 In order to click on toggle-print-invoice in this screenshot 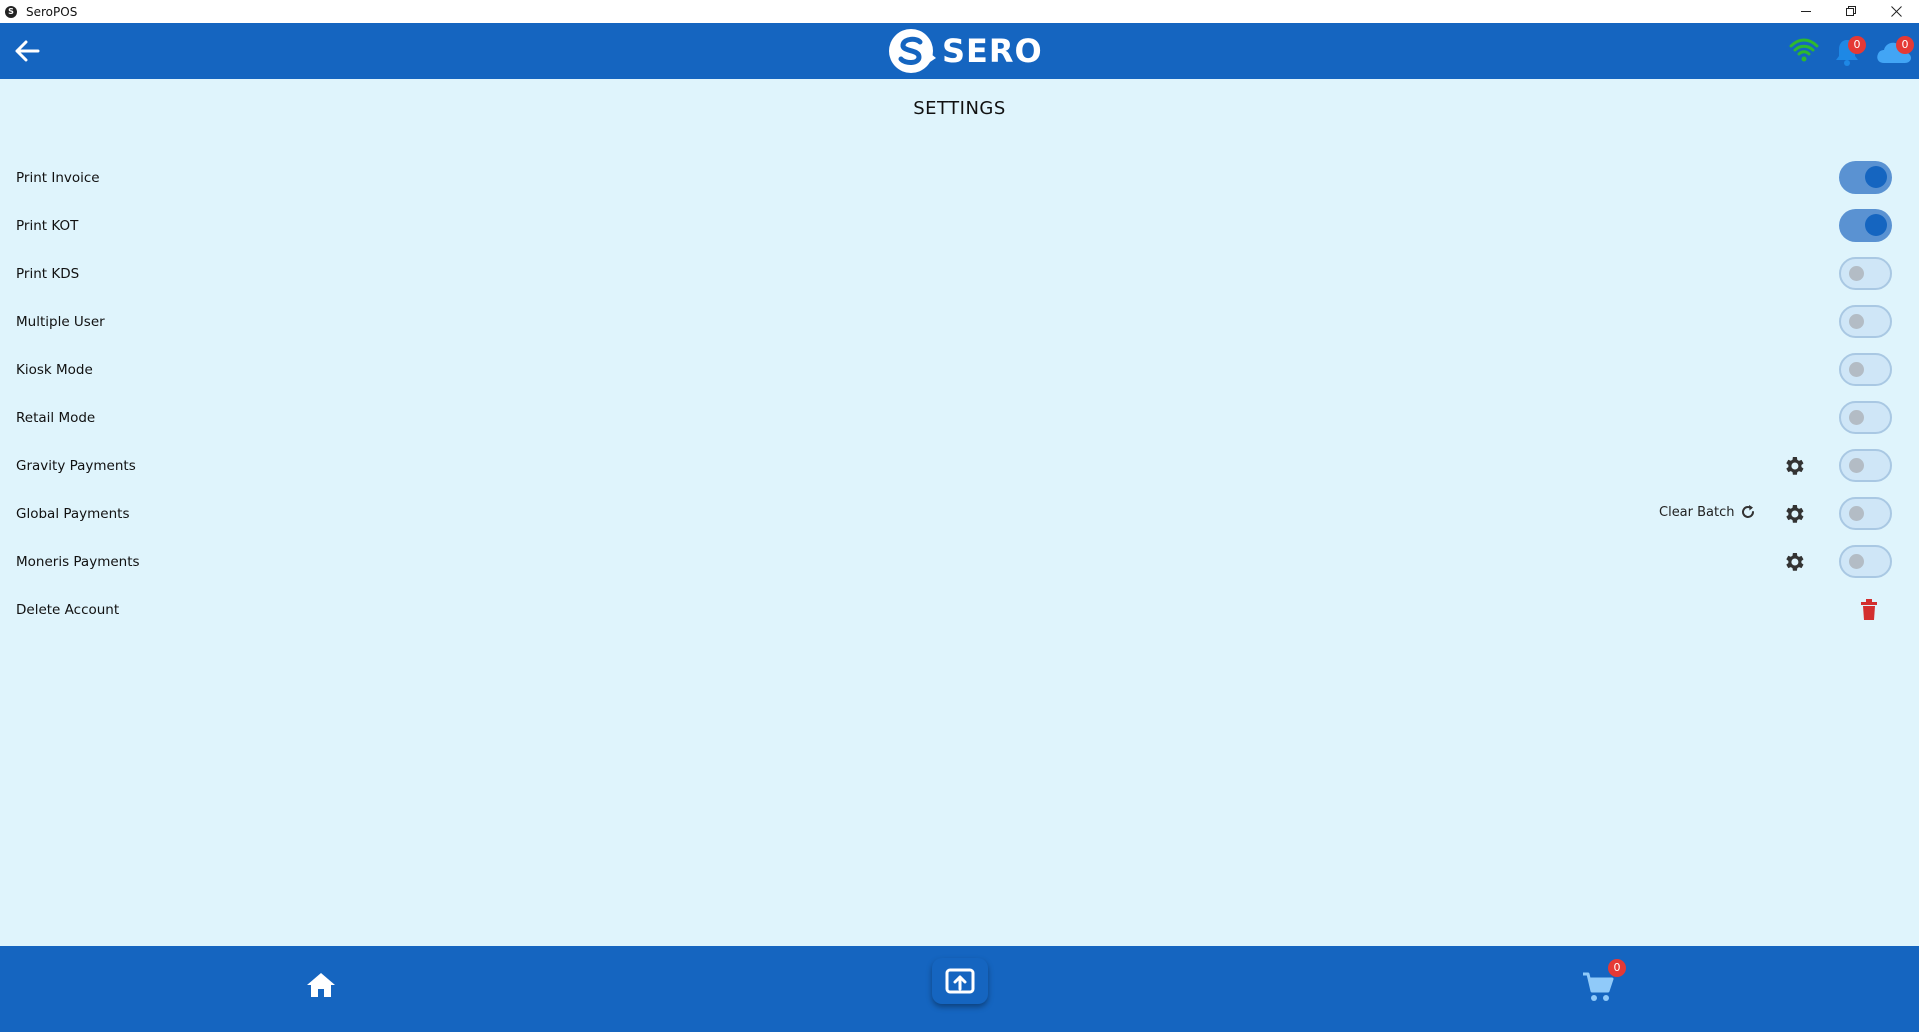, I will do `click(1865, 177)`.